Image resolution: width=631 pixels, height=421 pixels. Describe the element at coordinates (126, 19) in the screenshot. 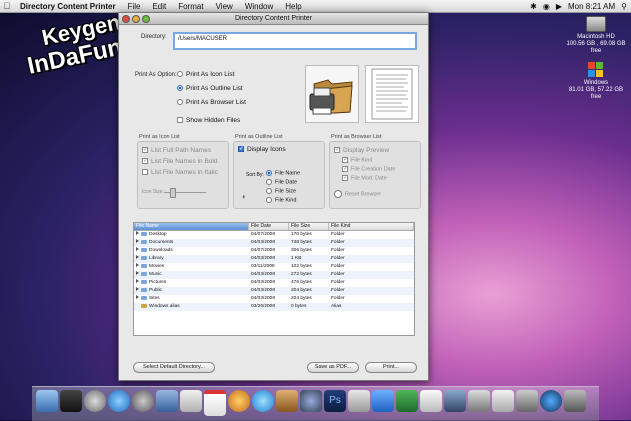

I see `close-icon` at that location.